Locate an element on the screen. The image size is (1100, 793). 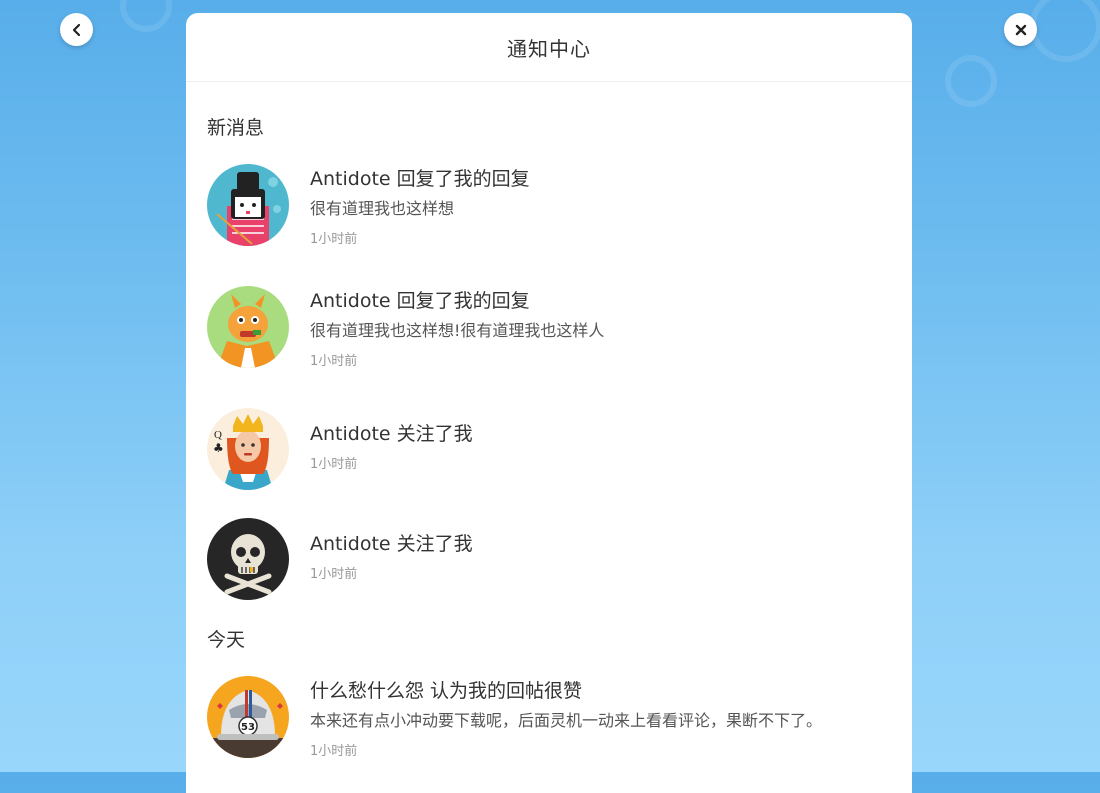
panel-header: 通知中心 is located at coordinates (549, 47).